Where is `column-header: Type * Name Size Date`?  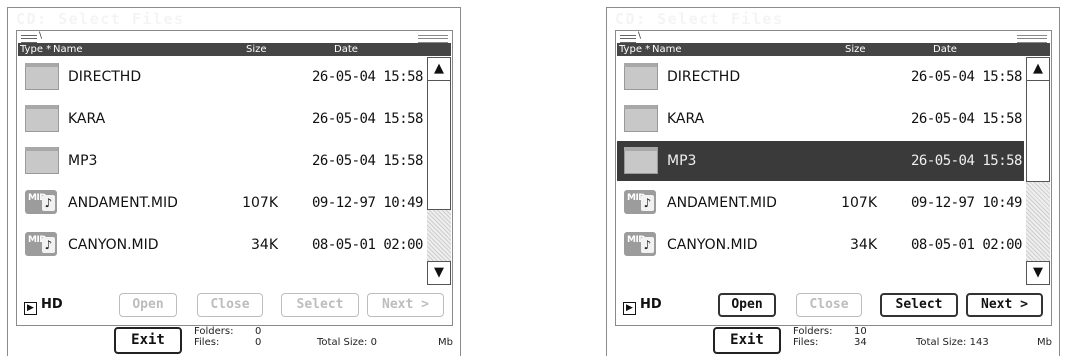 column-header: Type * Name Size Date is located at coordinates (234, 49).